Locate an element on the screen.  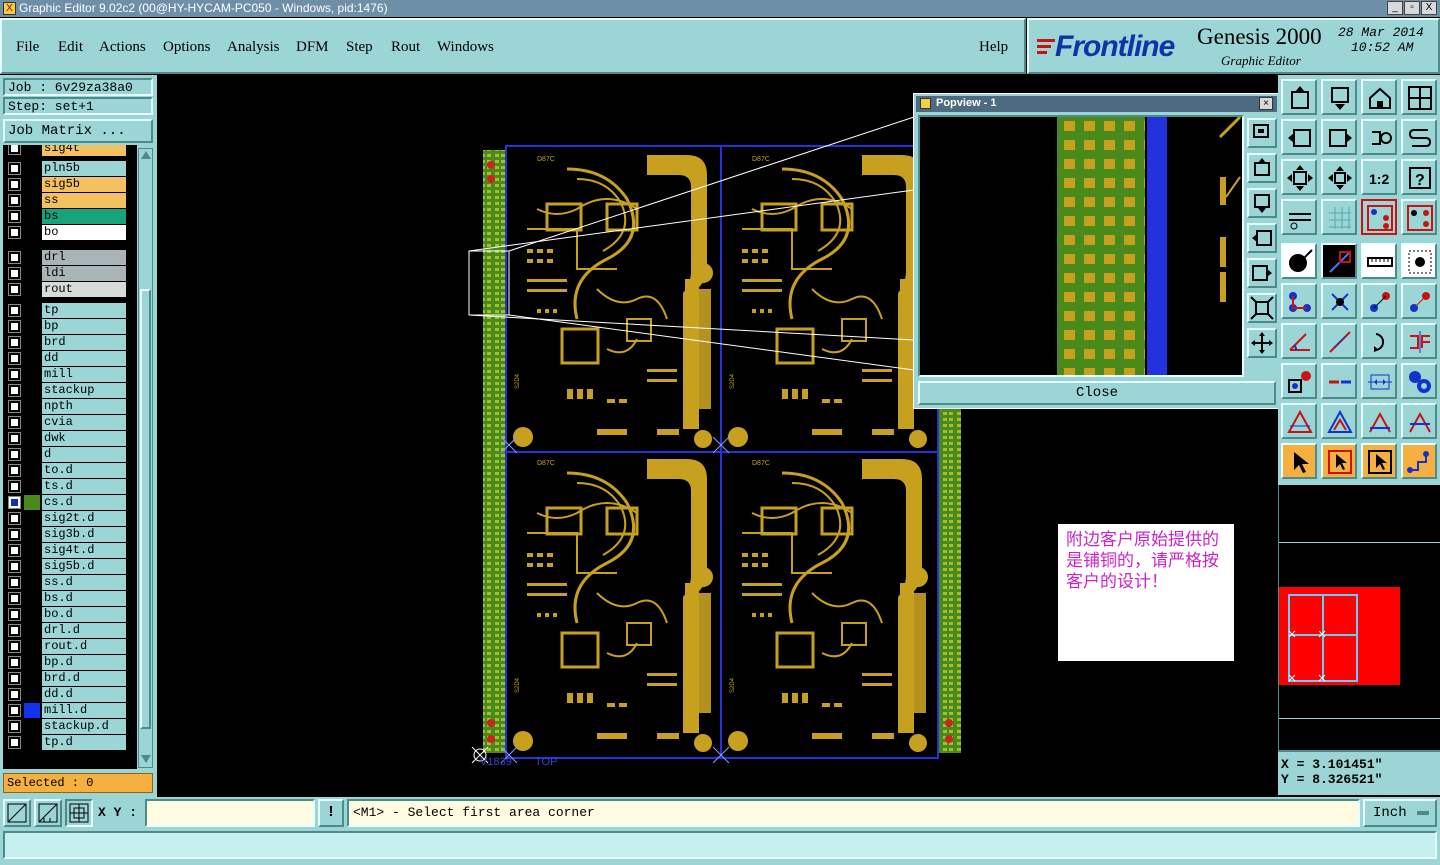
angle-tool-icon is located at coordinates (1299, 341).